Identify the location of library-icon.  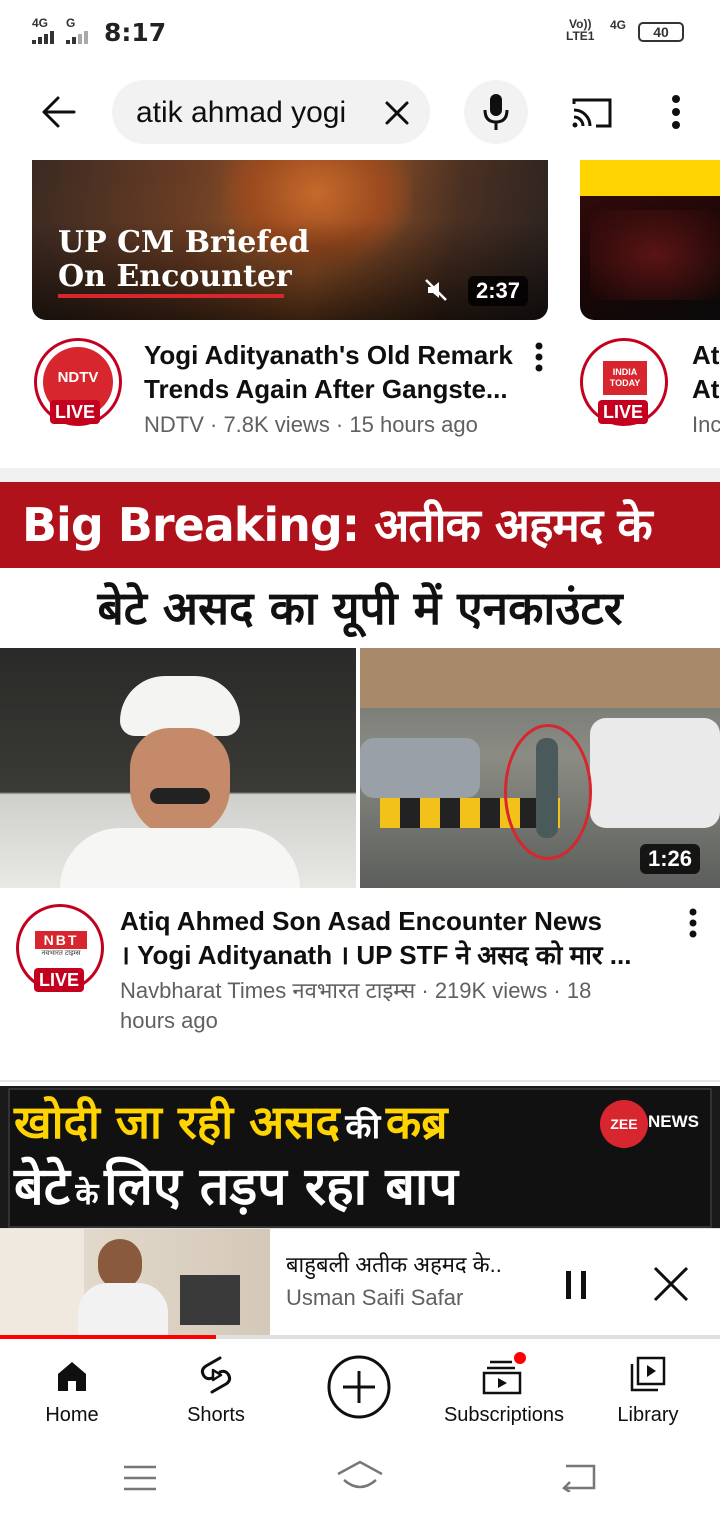
(648, 1374).